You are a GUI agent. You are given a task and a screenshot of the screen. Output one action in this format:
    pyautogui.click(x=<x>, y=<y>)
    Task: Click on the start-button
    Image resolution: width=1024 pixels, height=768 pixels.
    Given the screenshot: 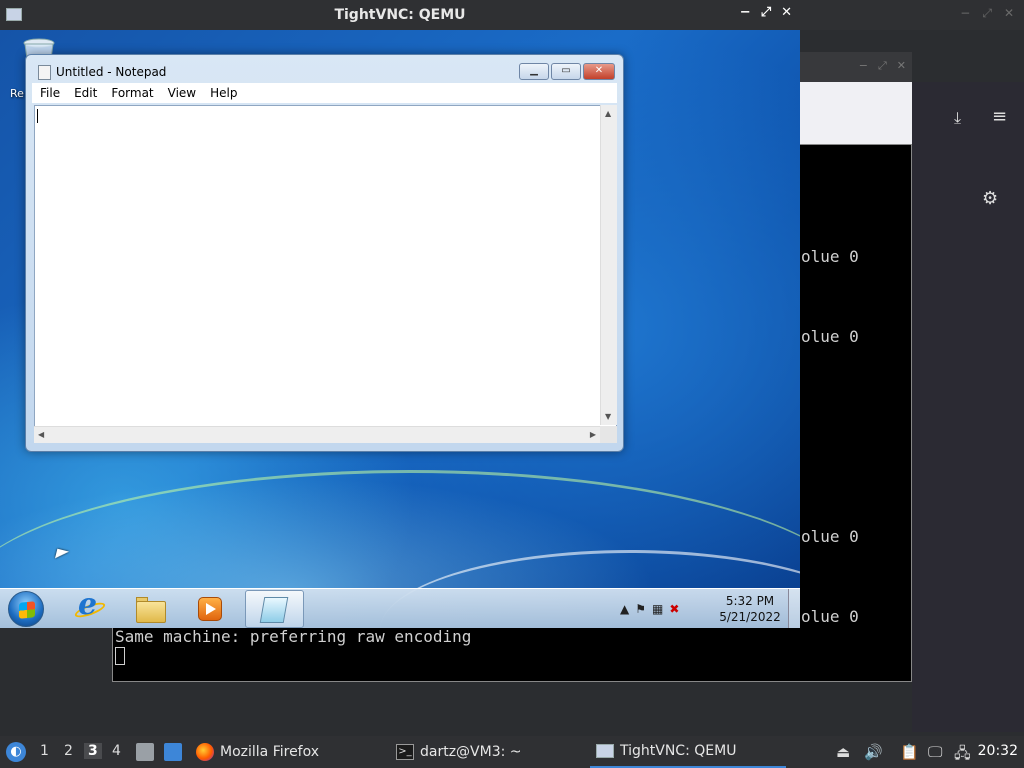 What is the action you would take?
    pyautogui.click(x=26, y=609)
    